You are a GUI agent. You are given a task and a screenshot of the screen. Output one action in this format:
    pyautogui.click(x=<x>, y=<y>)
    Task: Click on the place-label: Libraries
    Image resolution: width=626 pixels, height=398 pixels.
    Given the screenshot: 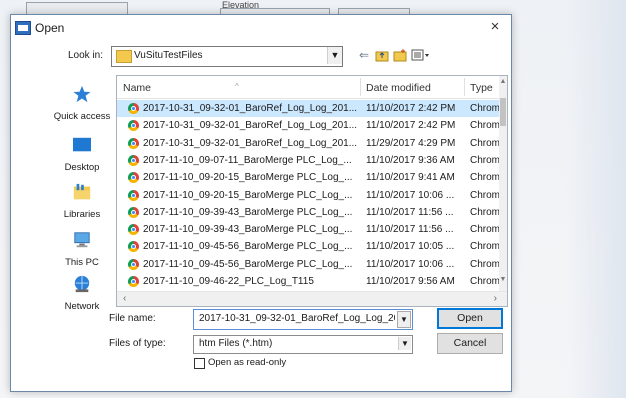 What is the action you would take?
    pyautogui.click(x=82, y=214)
    